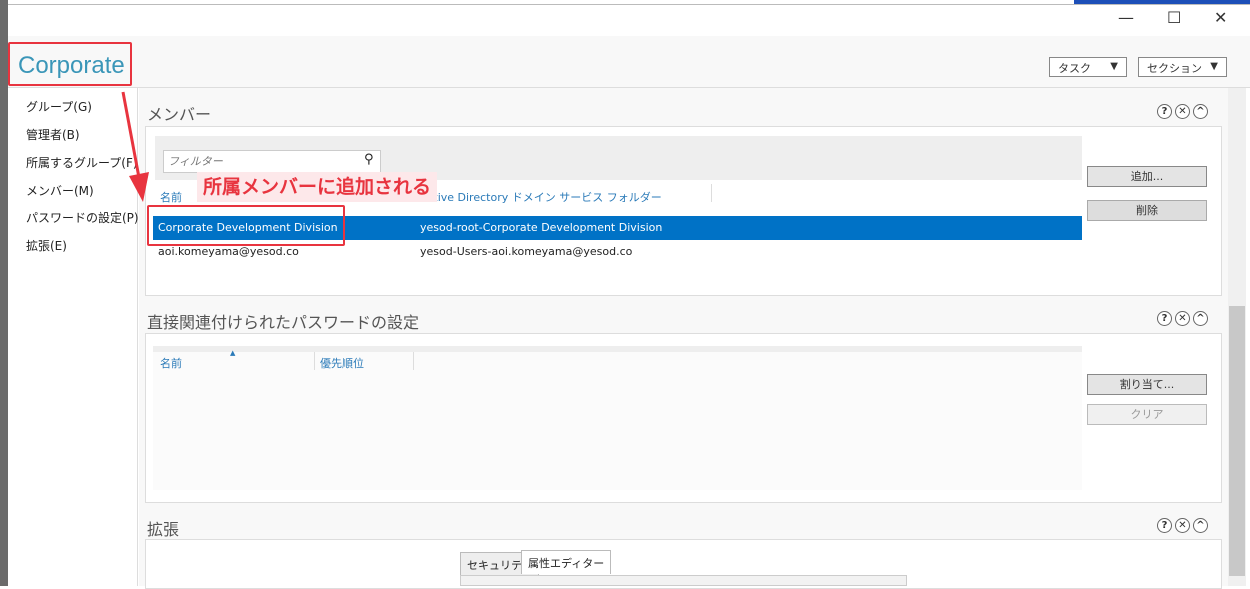 The image size is (1250, 589). Describe the element at coordinates (135, 146) in the screenshot. I see `annotation-arrow-icon` at that location.